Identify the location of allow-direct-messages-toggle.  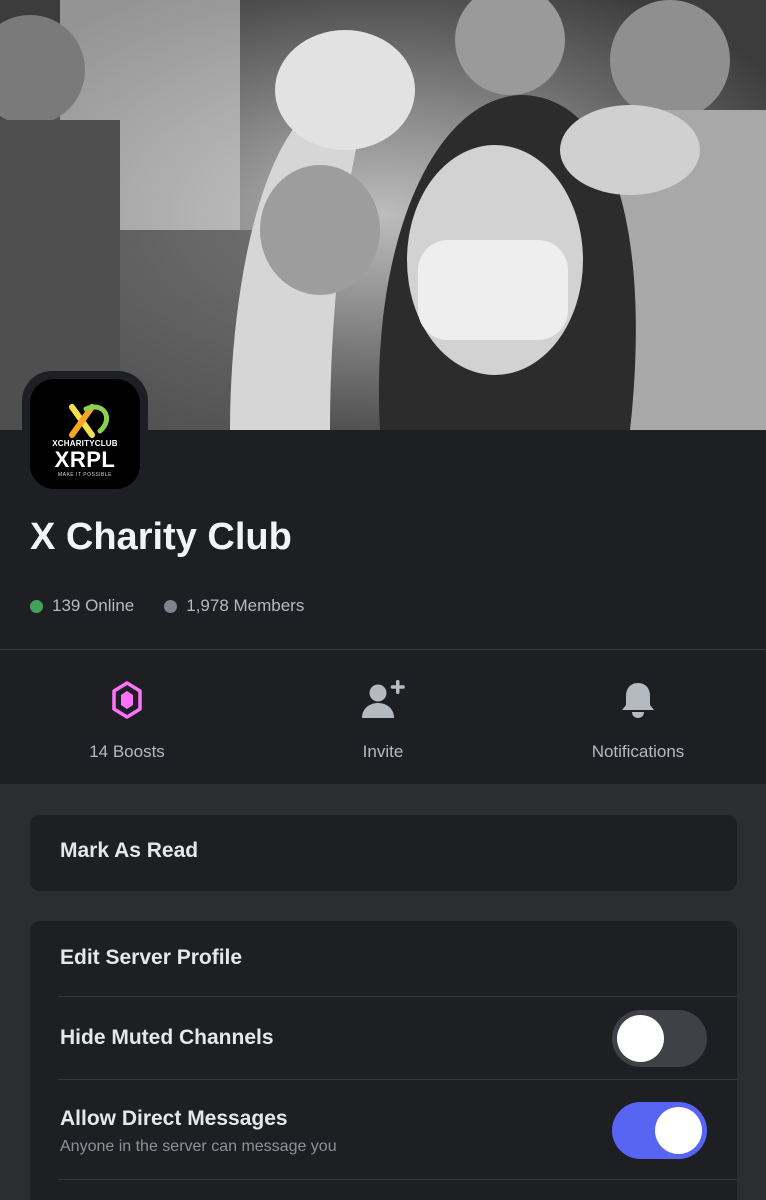
(659, 1130).